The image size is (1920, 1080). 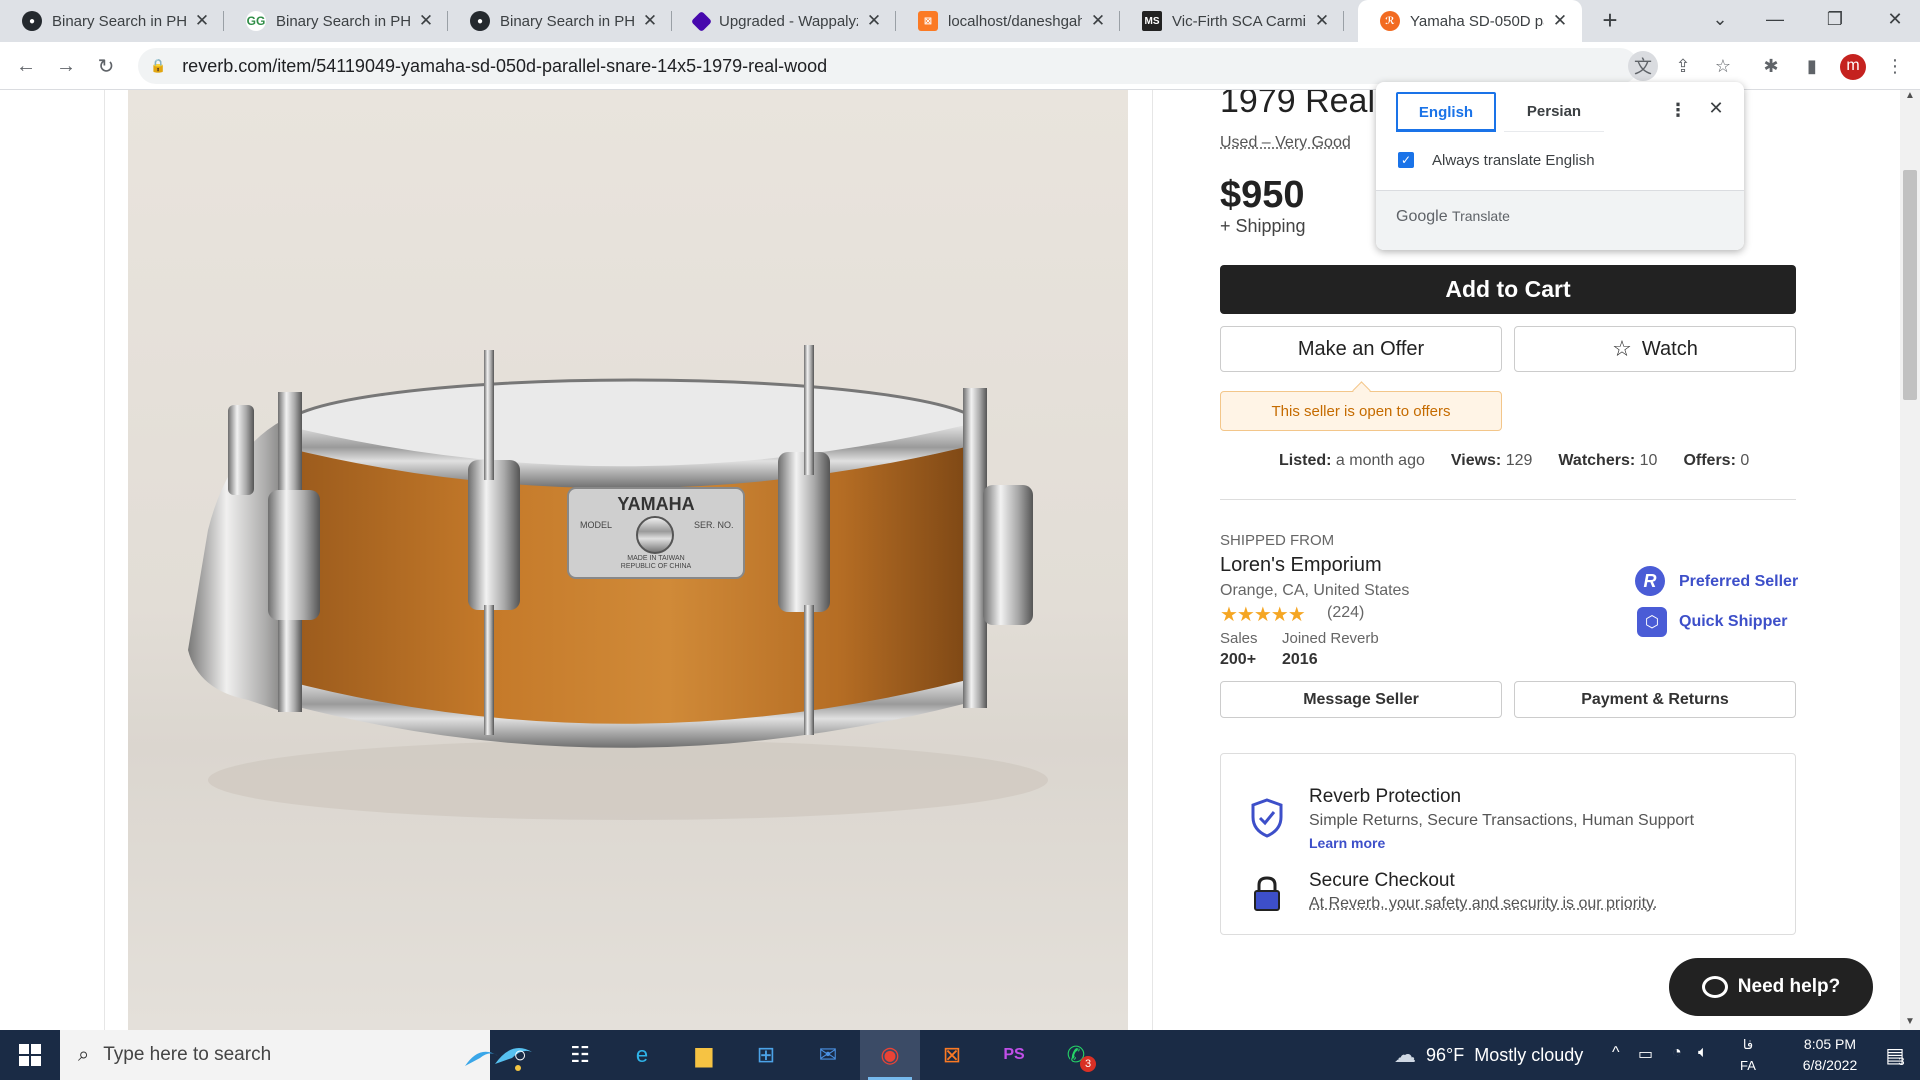 I want to click on back-icon: ←, so click(x=26, y=66).